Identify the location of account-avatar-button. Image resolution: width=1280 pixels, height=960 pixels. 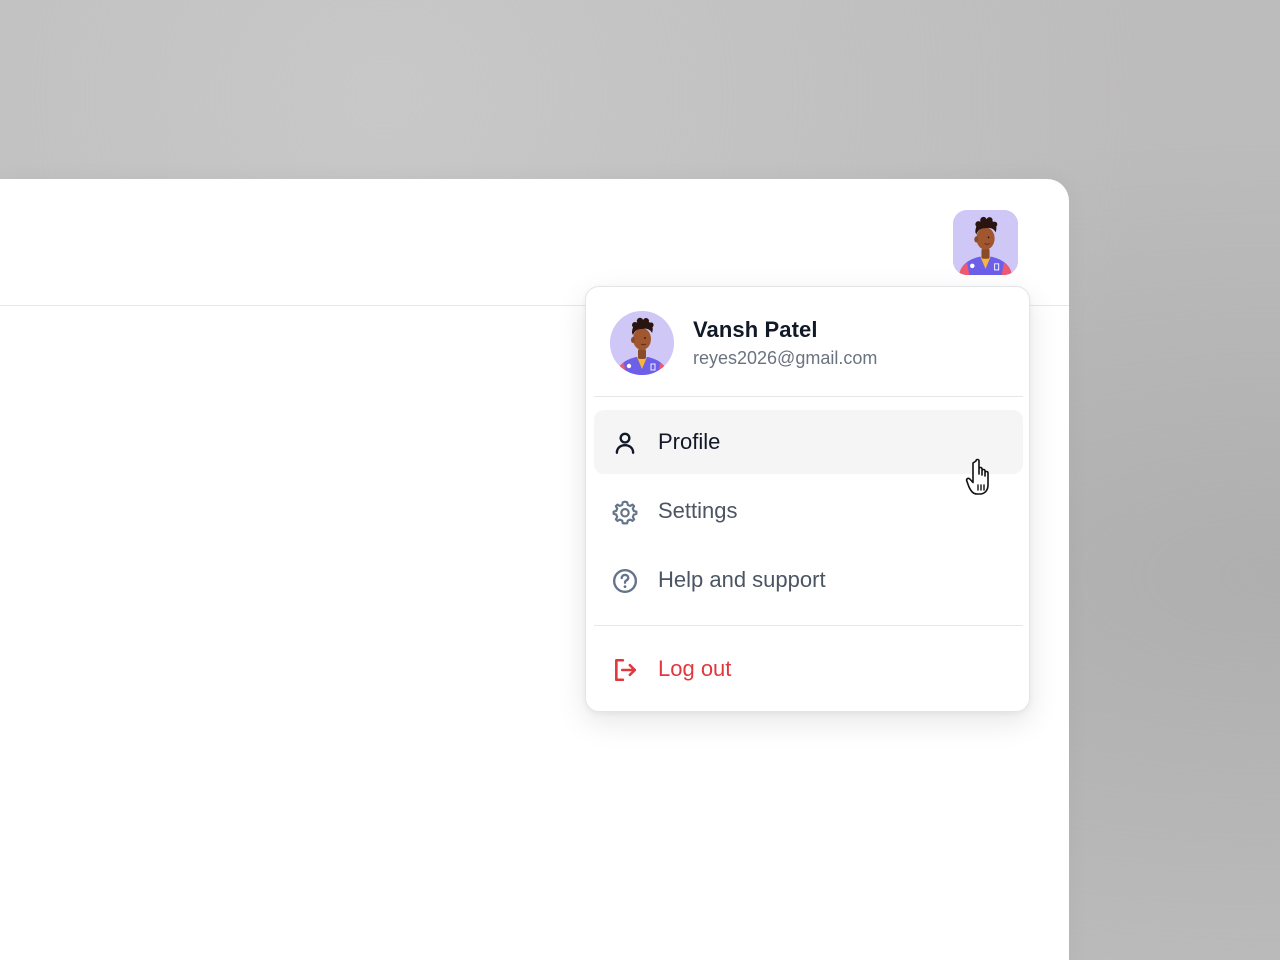
(985, 242).